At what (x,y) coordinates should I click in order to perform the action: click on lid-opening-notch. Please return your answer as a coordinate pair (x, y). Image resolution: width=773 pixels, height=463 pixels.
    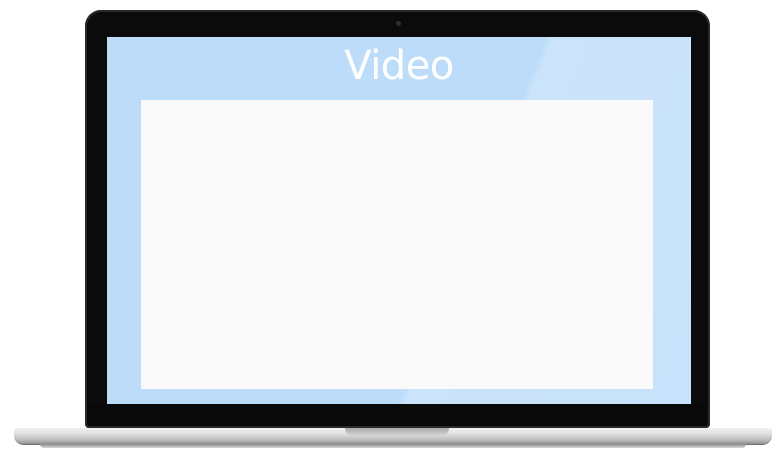
    Looking at the image, I should click on (397, 432).